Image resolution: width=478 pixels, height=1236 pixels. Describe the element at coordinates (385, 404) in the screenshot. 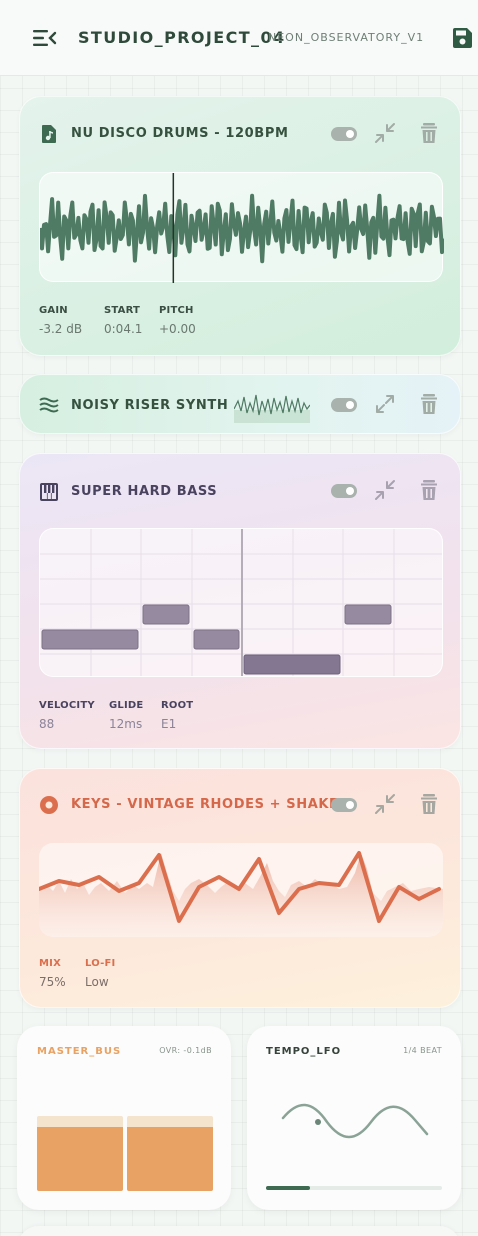

I see `expand-icon` at that location.